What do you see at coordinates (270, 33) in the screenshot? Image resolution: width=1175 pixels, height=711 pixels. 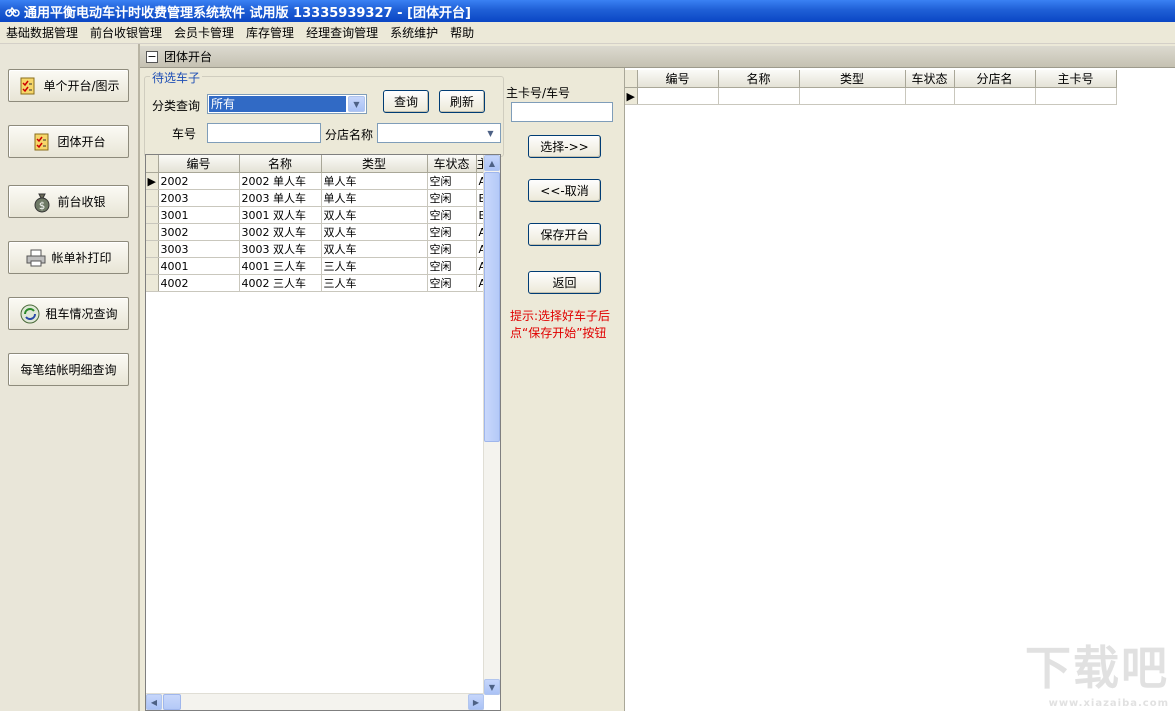 I see `menu-inventory: 库存管理` at bounding box center [270, 33].